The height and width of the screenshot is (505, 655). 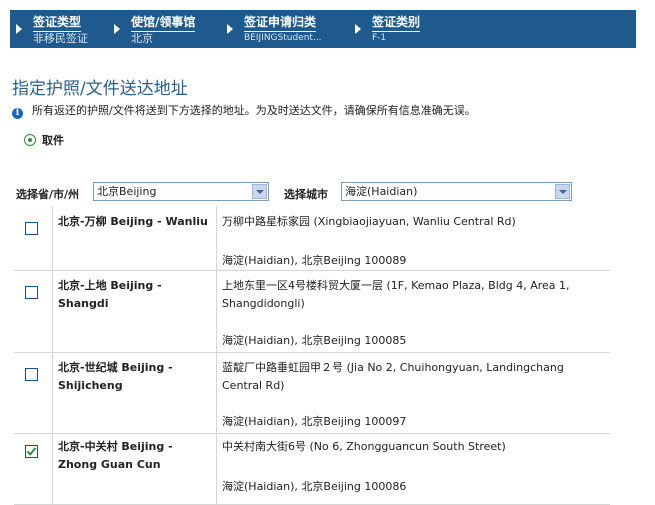 What do you see at coordinates (280, 22) in the screenshot?
I see `step-title: 签证申请归类` at bounding box center [280, 22].